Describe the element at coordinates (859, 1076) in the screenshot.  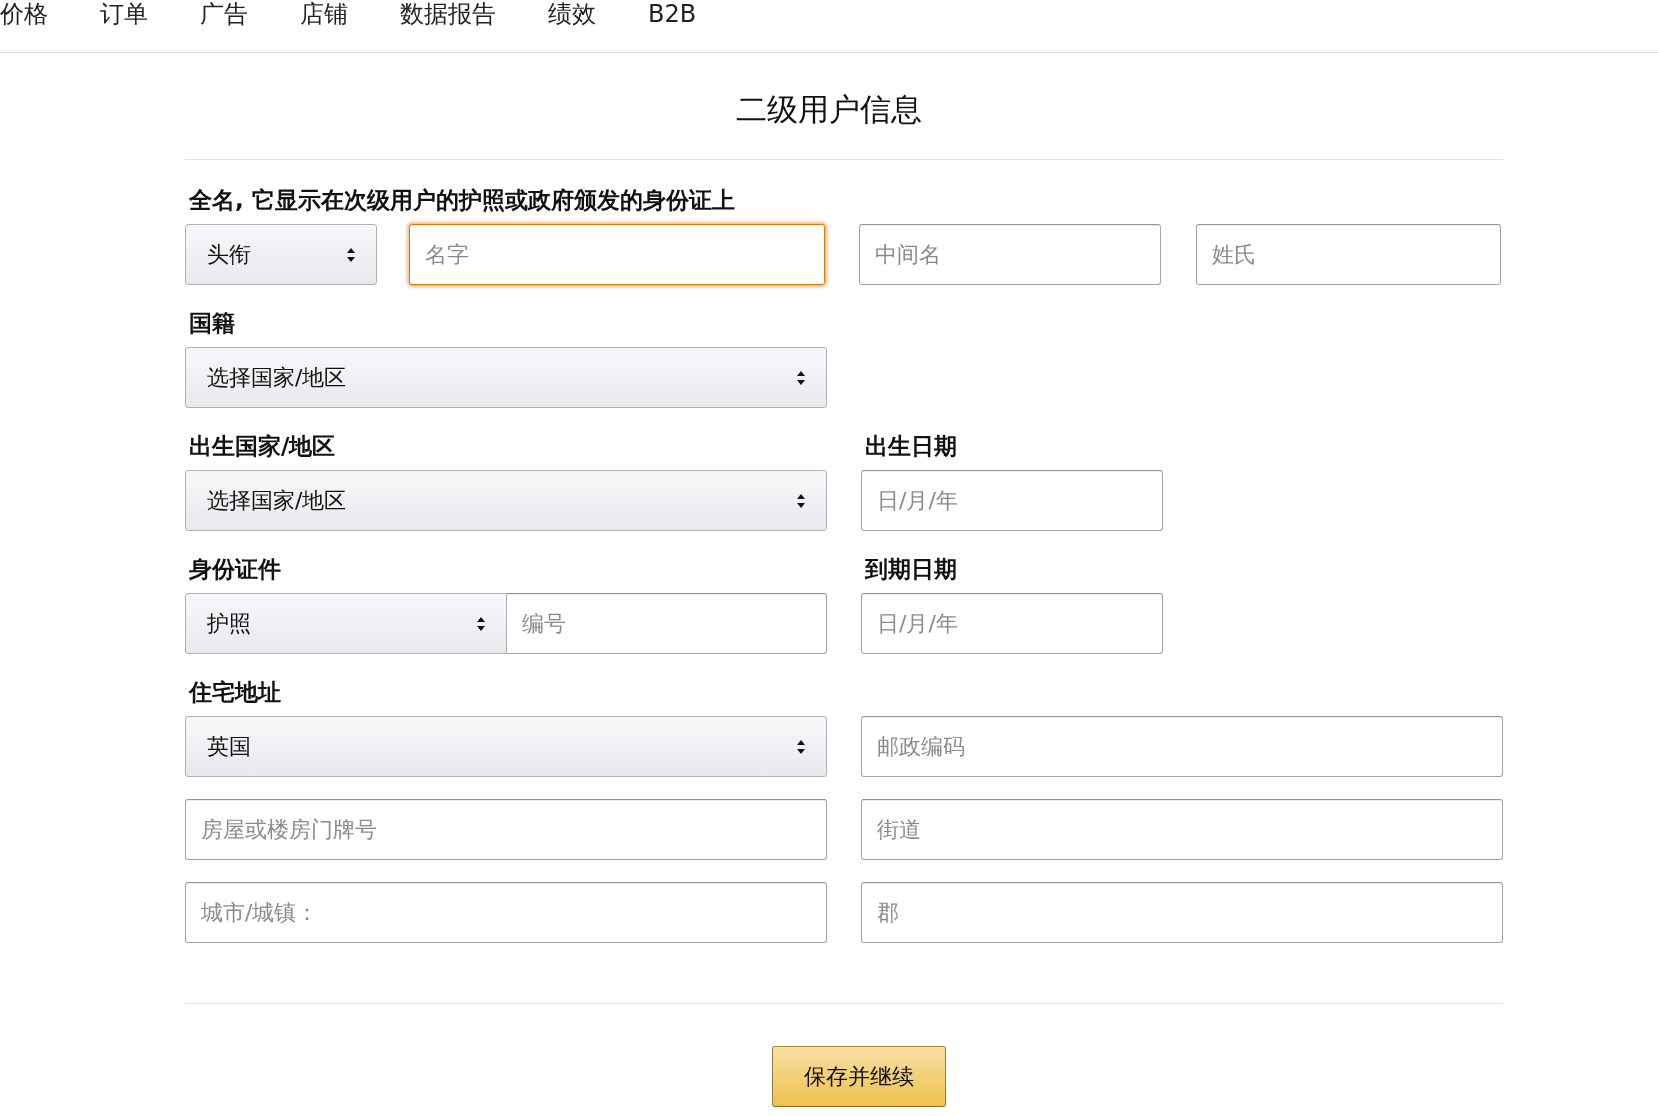
I see `save-and-continue-button: 保存并继续` at that location.